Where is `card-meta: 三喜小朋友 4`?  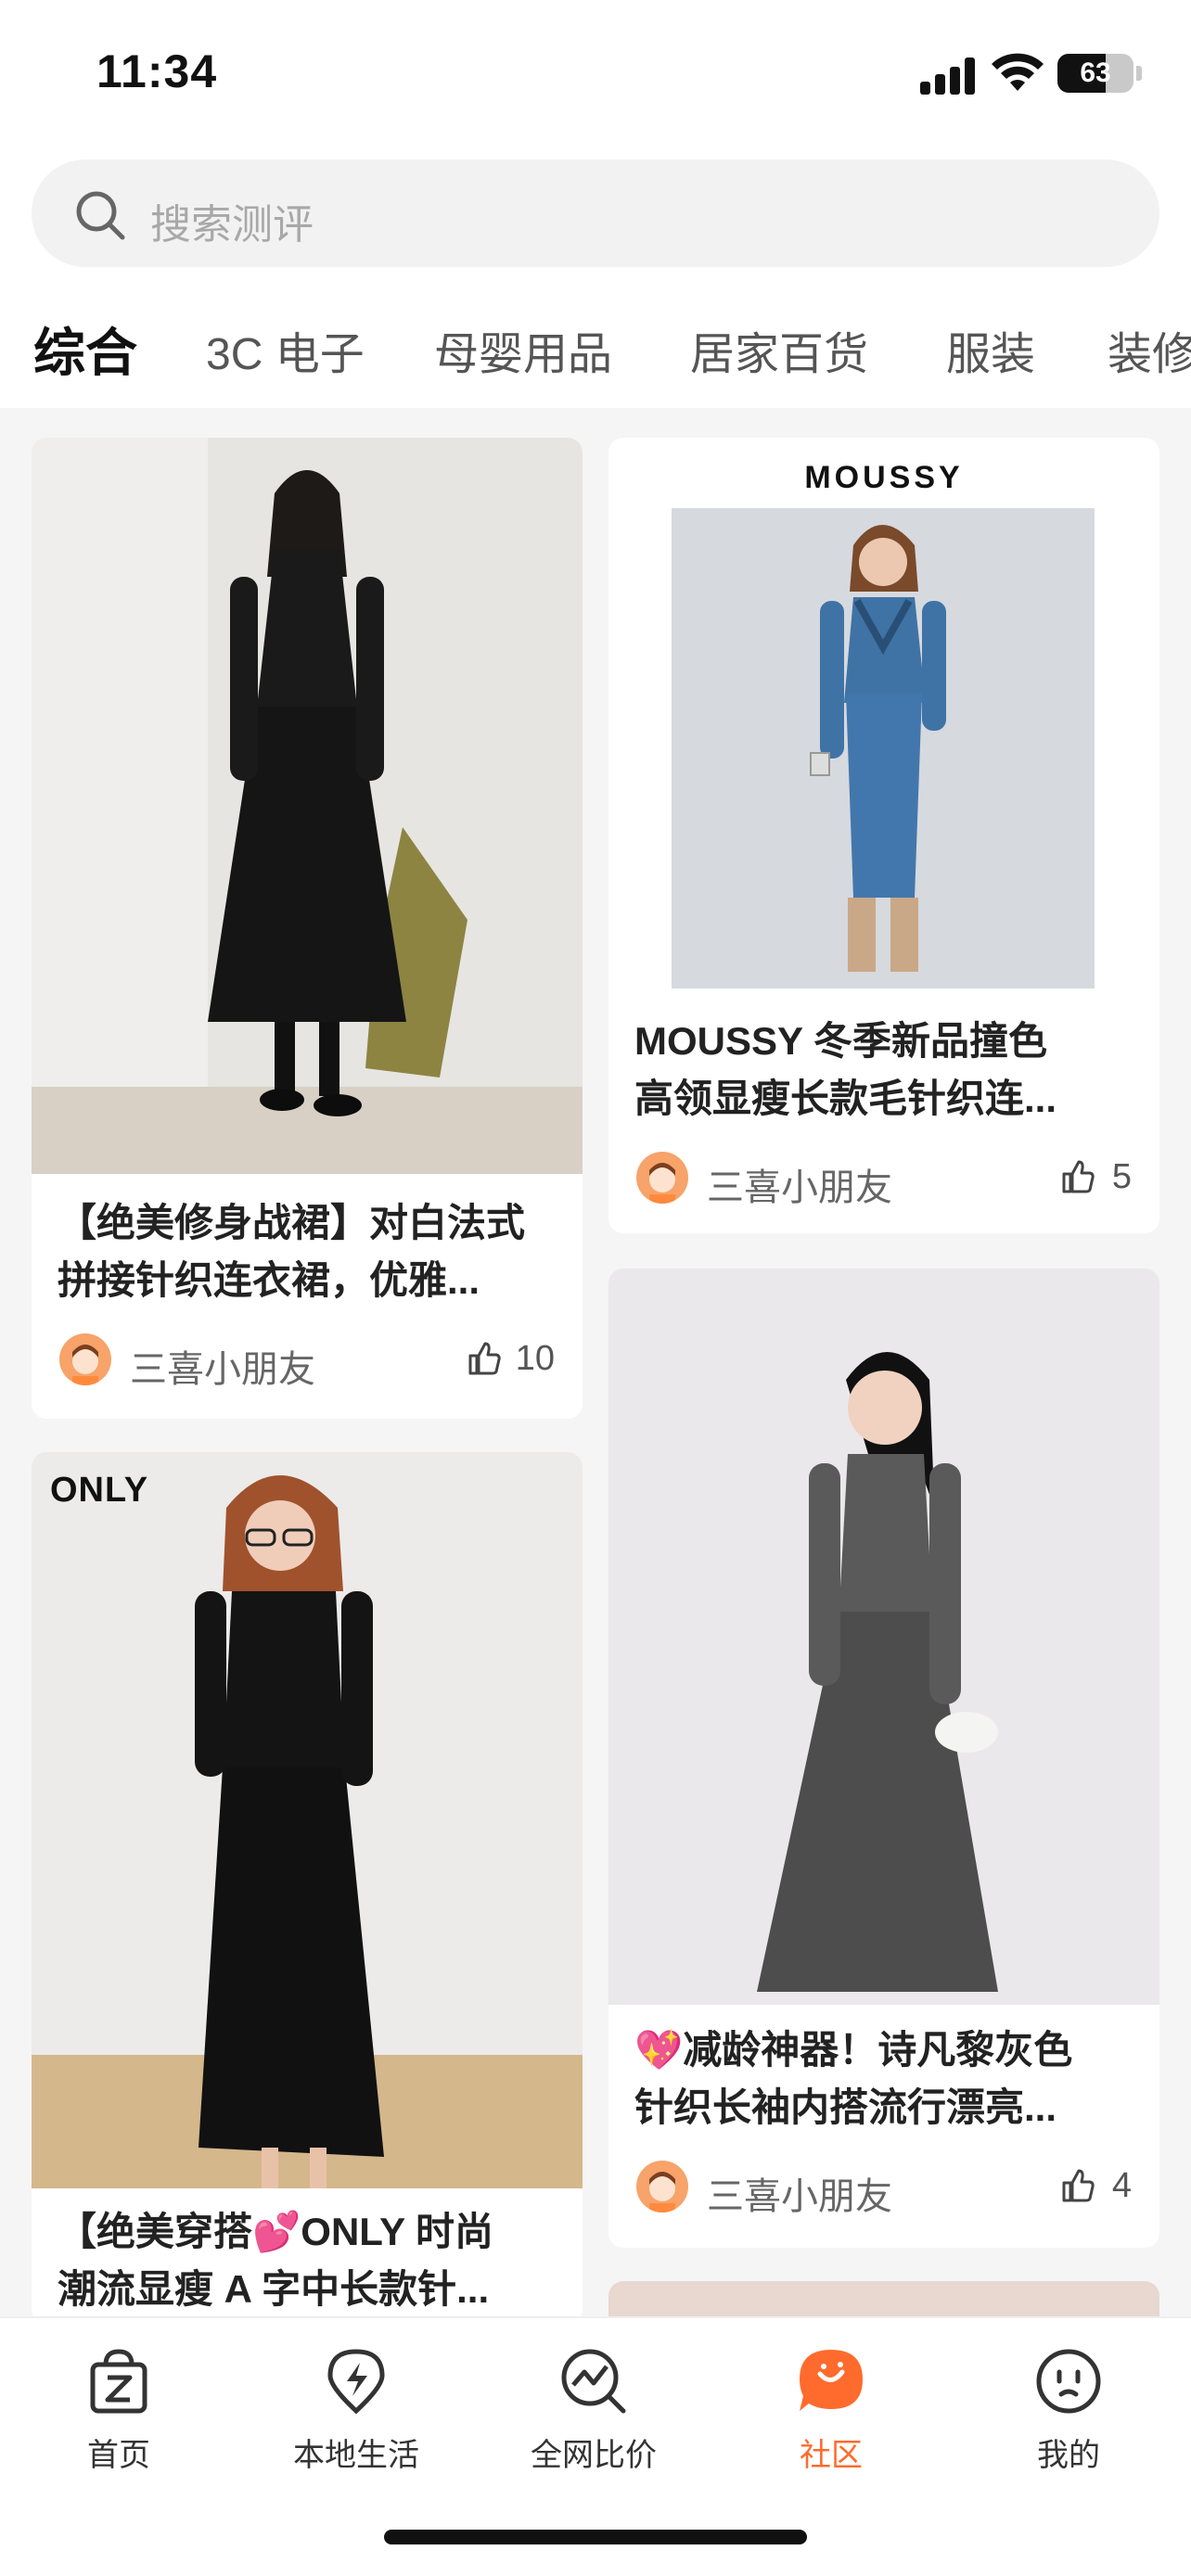
card-meta: 三喜小朋友 4 is located at coordinates (884, 2188).